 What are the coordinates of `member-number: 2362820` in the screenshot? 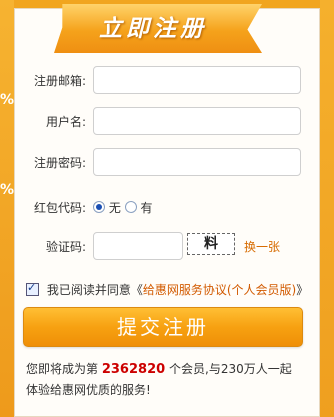 It's located at (133, 369).